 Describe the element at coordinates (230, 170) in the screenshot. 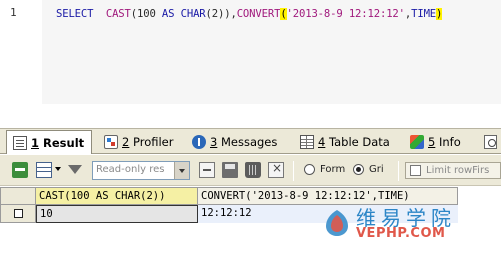

I see `save-icon` at that location.